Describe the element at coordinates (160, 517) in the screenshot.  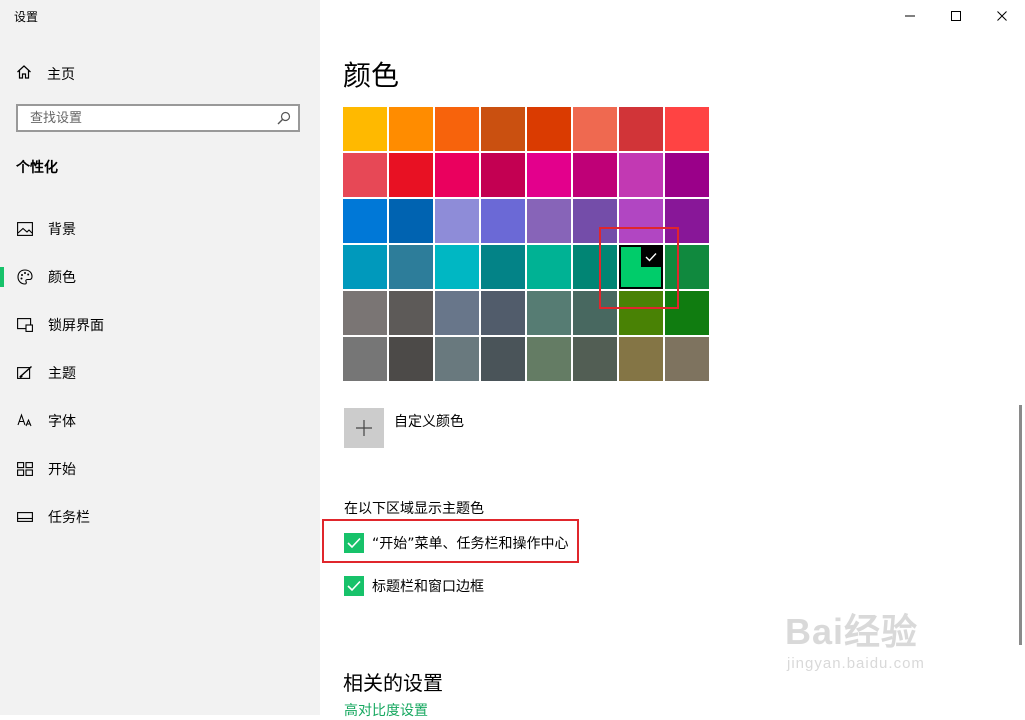
I see `sidebar-item-taskbar: 任务栏` at that location.